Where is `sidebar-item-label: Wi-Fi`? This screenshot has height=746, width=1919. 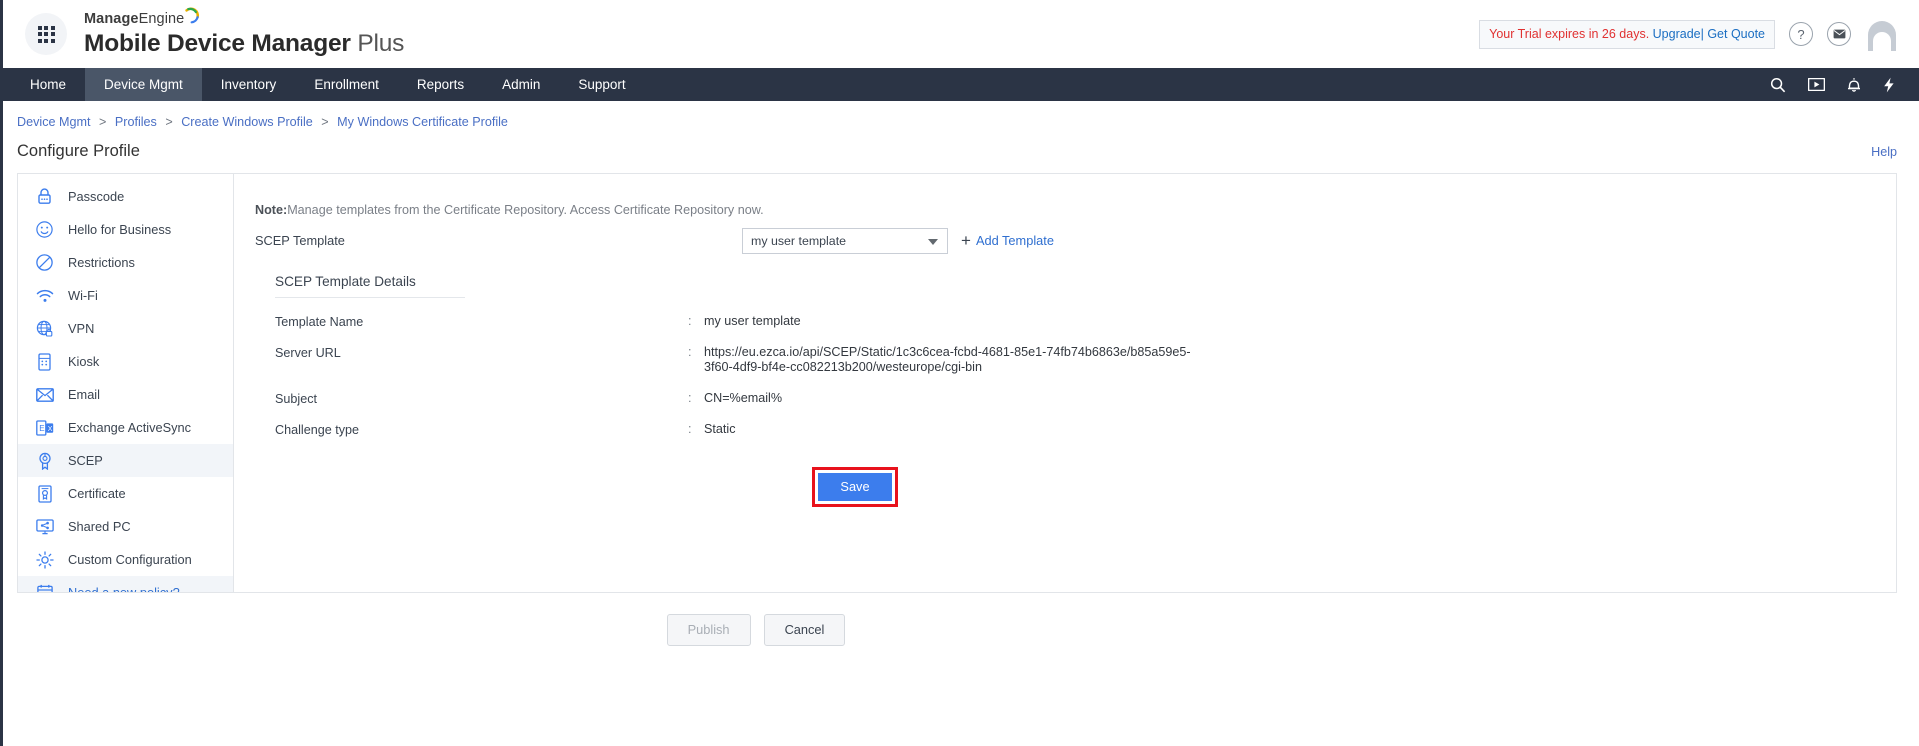 sidebar-item-label: Wi-Fi is located at coordinates (83, 295).